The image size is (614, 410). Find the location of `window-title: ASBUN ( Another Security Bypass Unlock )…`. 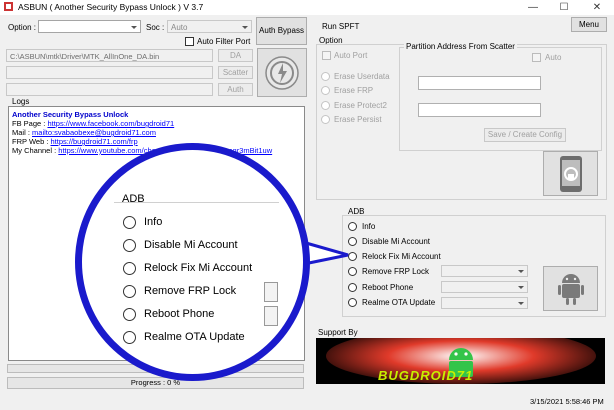

window-title: ASBUN ( Another Security Bypass Unlock )… is located at coordinates (111, 7).